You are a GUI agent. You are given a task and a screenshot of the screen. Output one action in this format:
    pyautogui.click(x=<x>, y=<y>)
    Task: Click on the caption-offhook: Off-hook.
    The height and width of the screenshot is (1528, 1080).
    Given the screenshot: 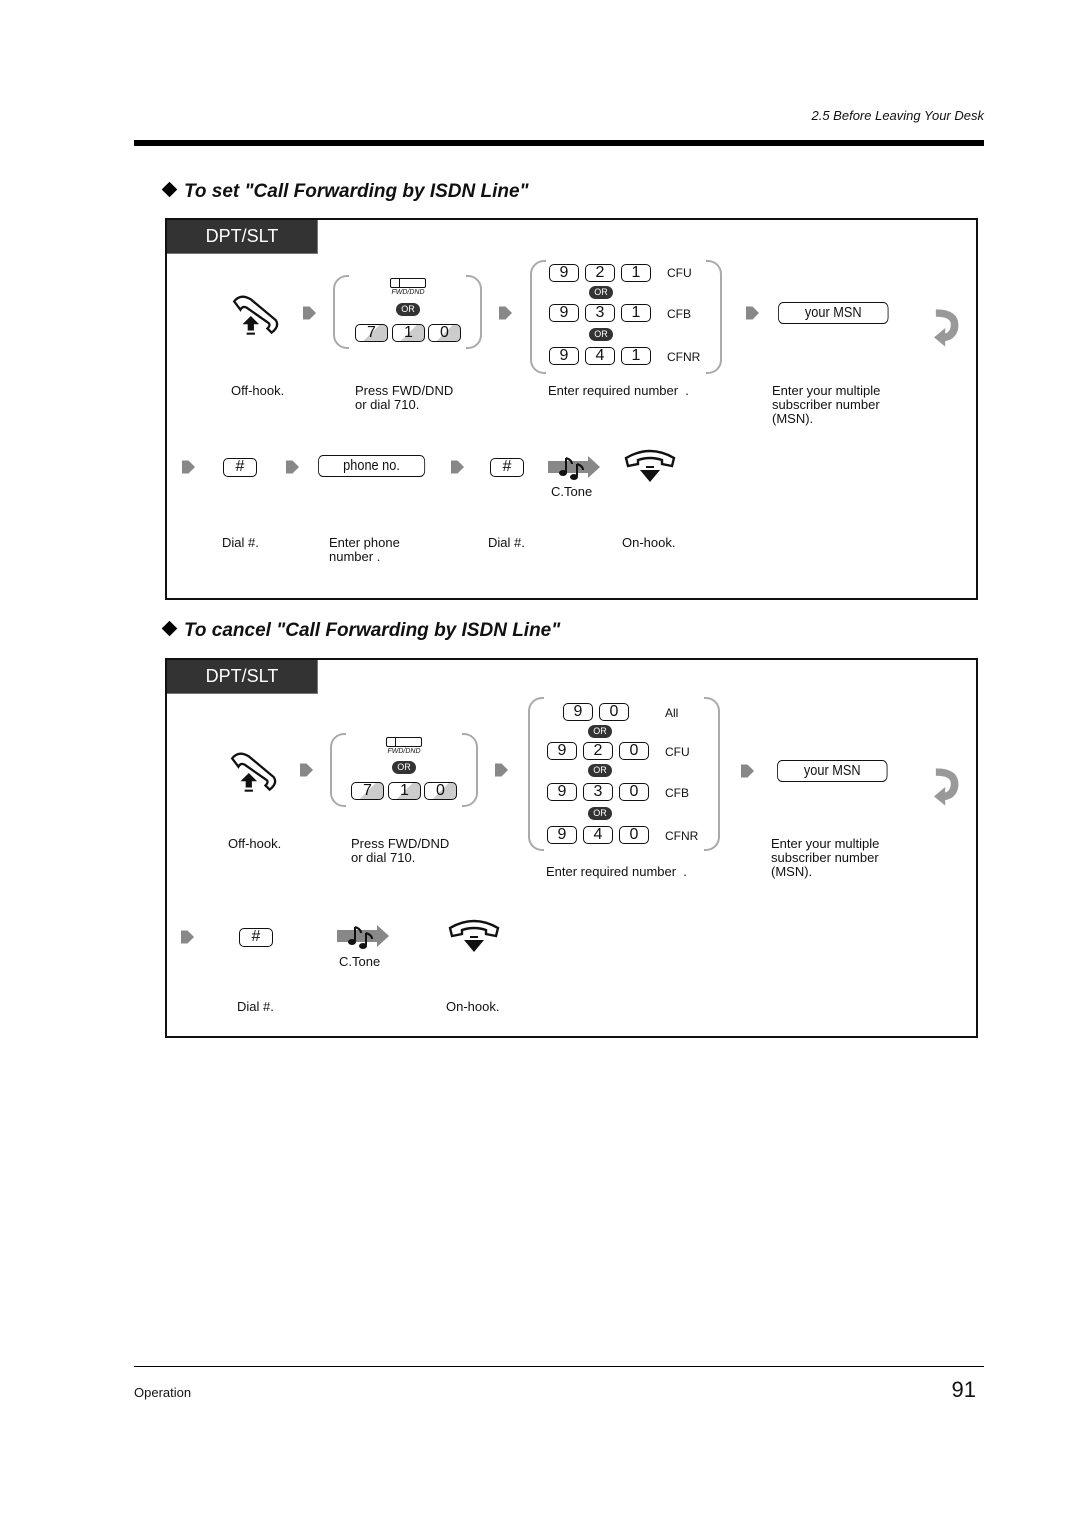 What is the action you would take?
    pyautogui.click(x=258, y=390)
    